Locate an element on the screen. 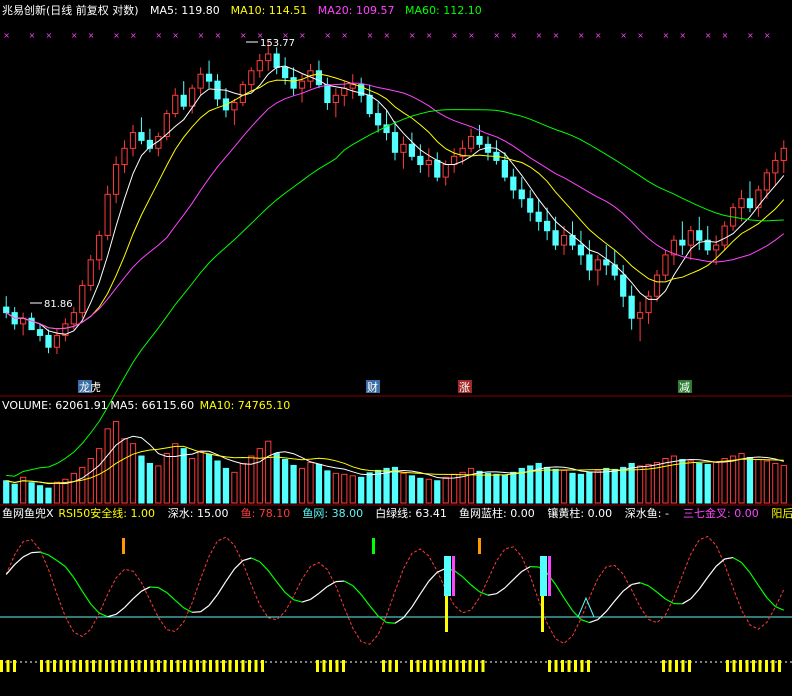  event-tag-label: 财 is located at coordinates (372, 387).